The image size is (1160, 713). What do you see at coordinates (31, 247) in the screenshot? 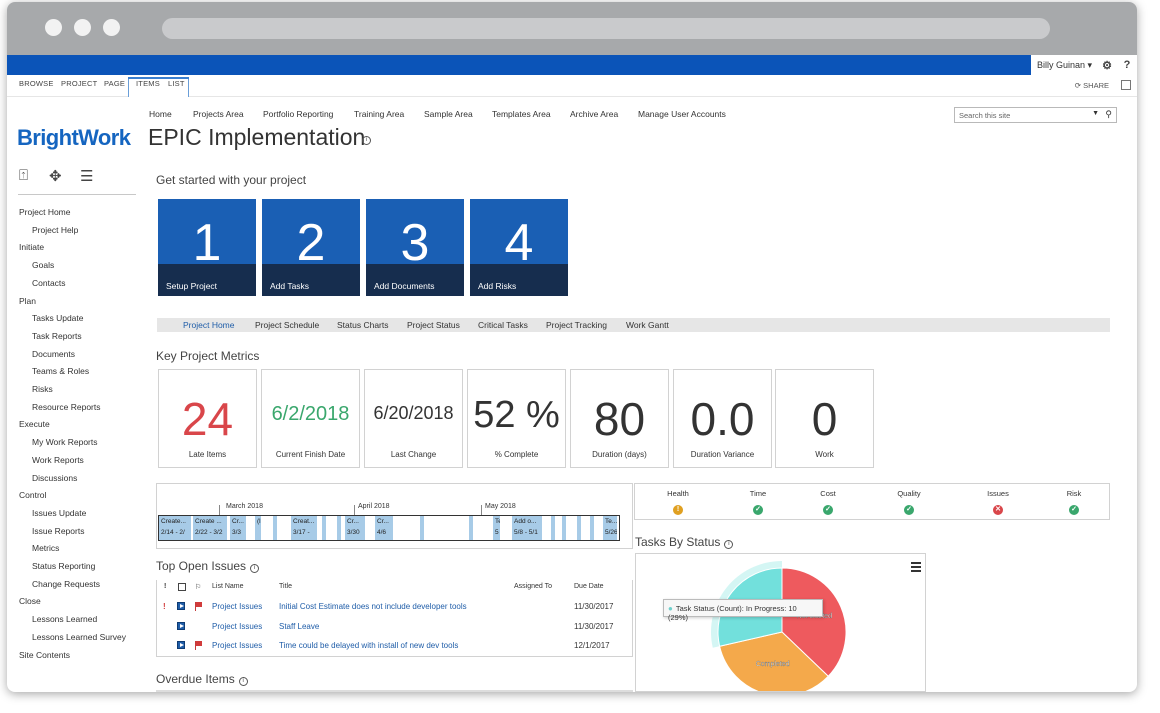
I see `left-nav-item: Initiate` at bounding box center [31, 247].